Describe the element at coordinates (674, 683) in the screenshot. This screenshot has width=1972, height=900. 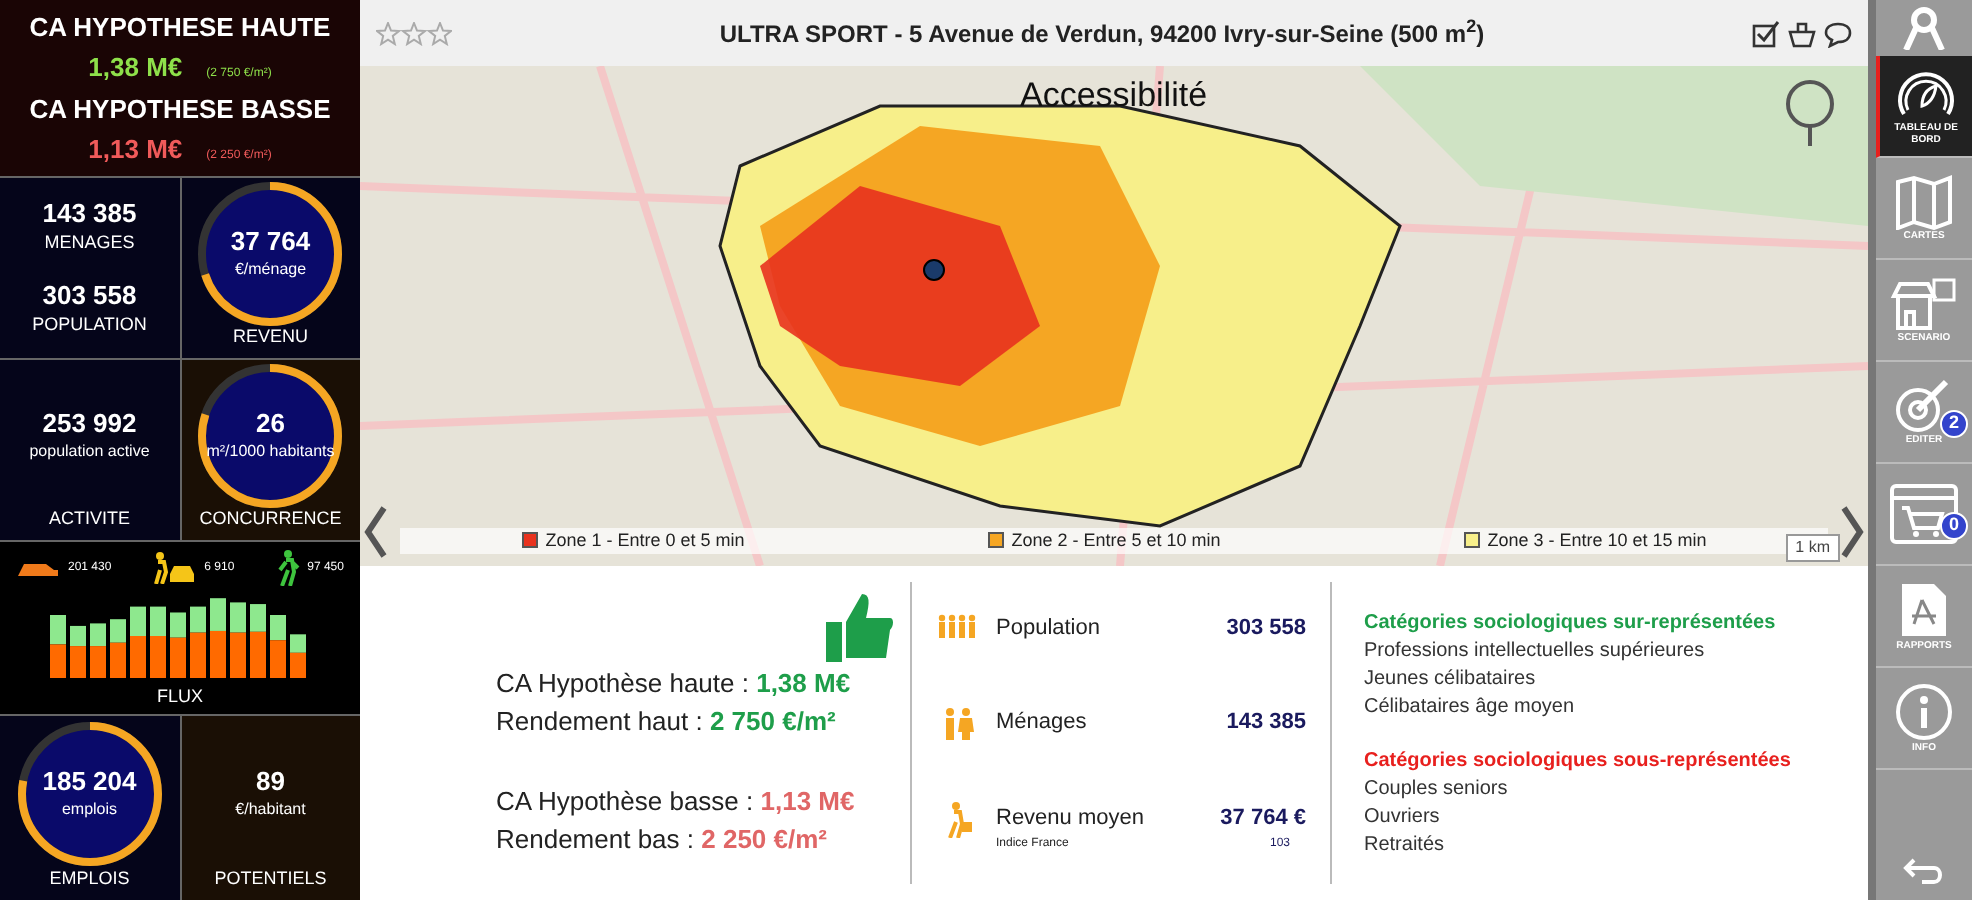
I see `result-line: CA Hypothèse haute : 1,38 M€` at that location.